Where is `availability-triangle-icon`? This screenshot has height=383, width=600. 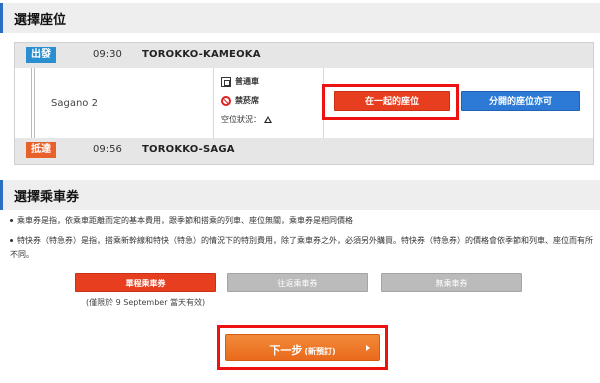
availability-triangle-icon is located at coordinates (268, 119).